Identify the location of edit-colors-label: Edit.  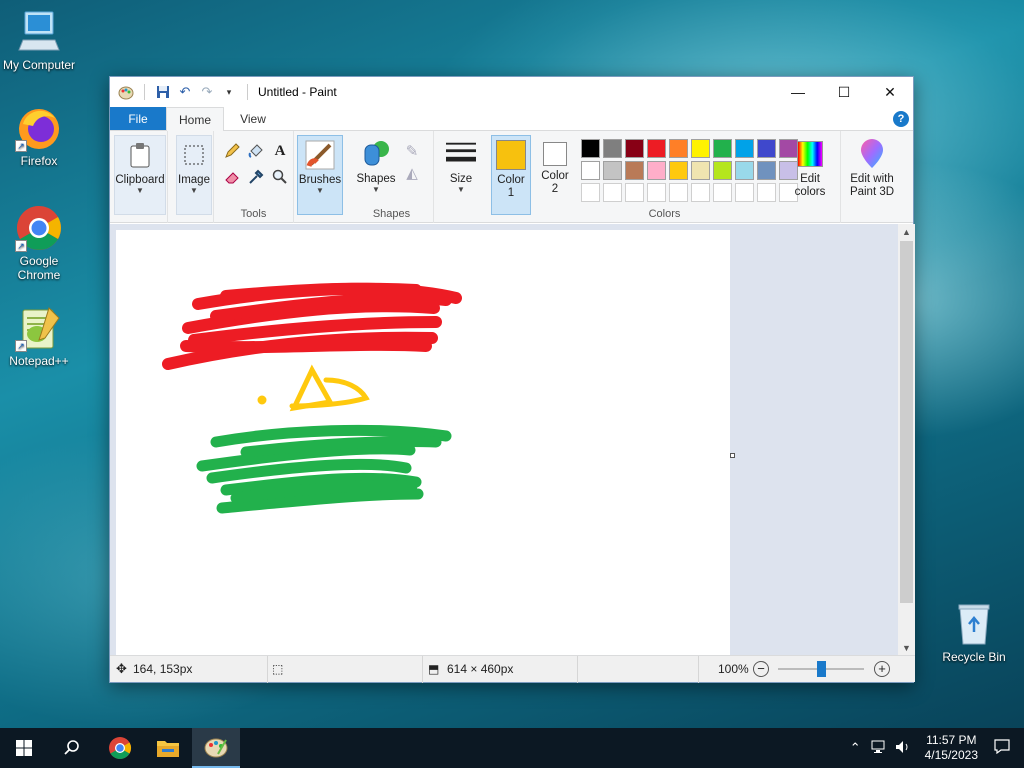
(810, 179).